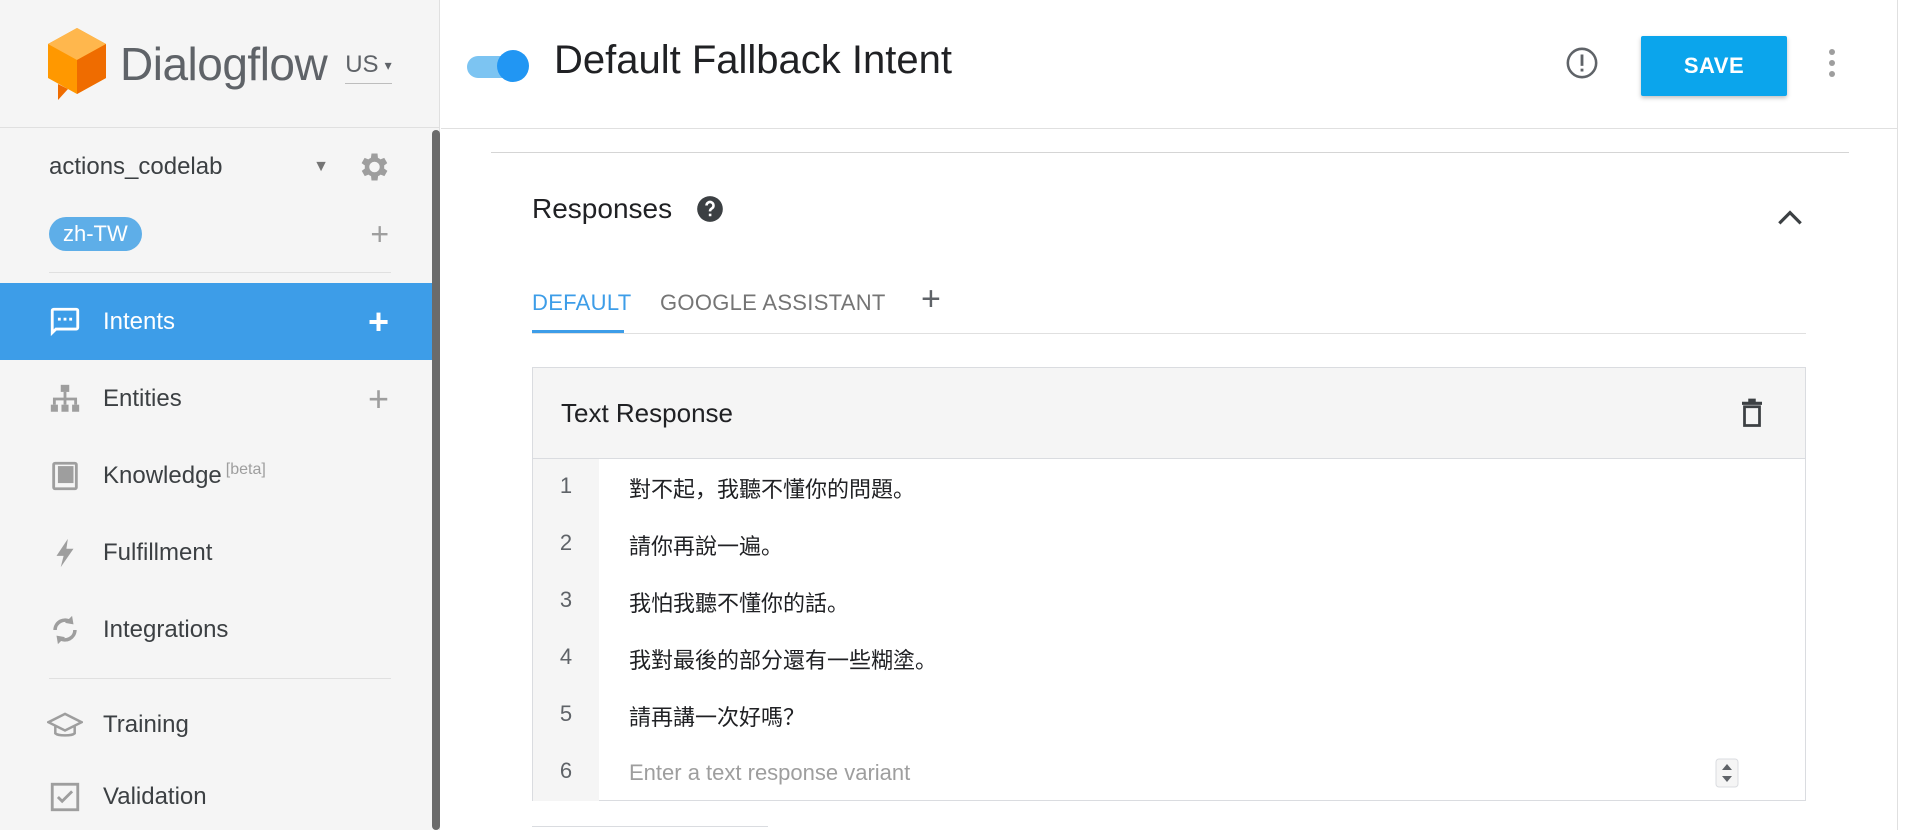  I want to click on row-number: 6, so click(566, 772).